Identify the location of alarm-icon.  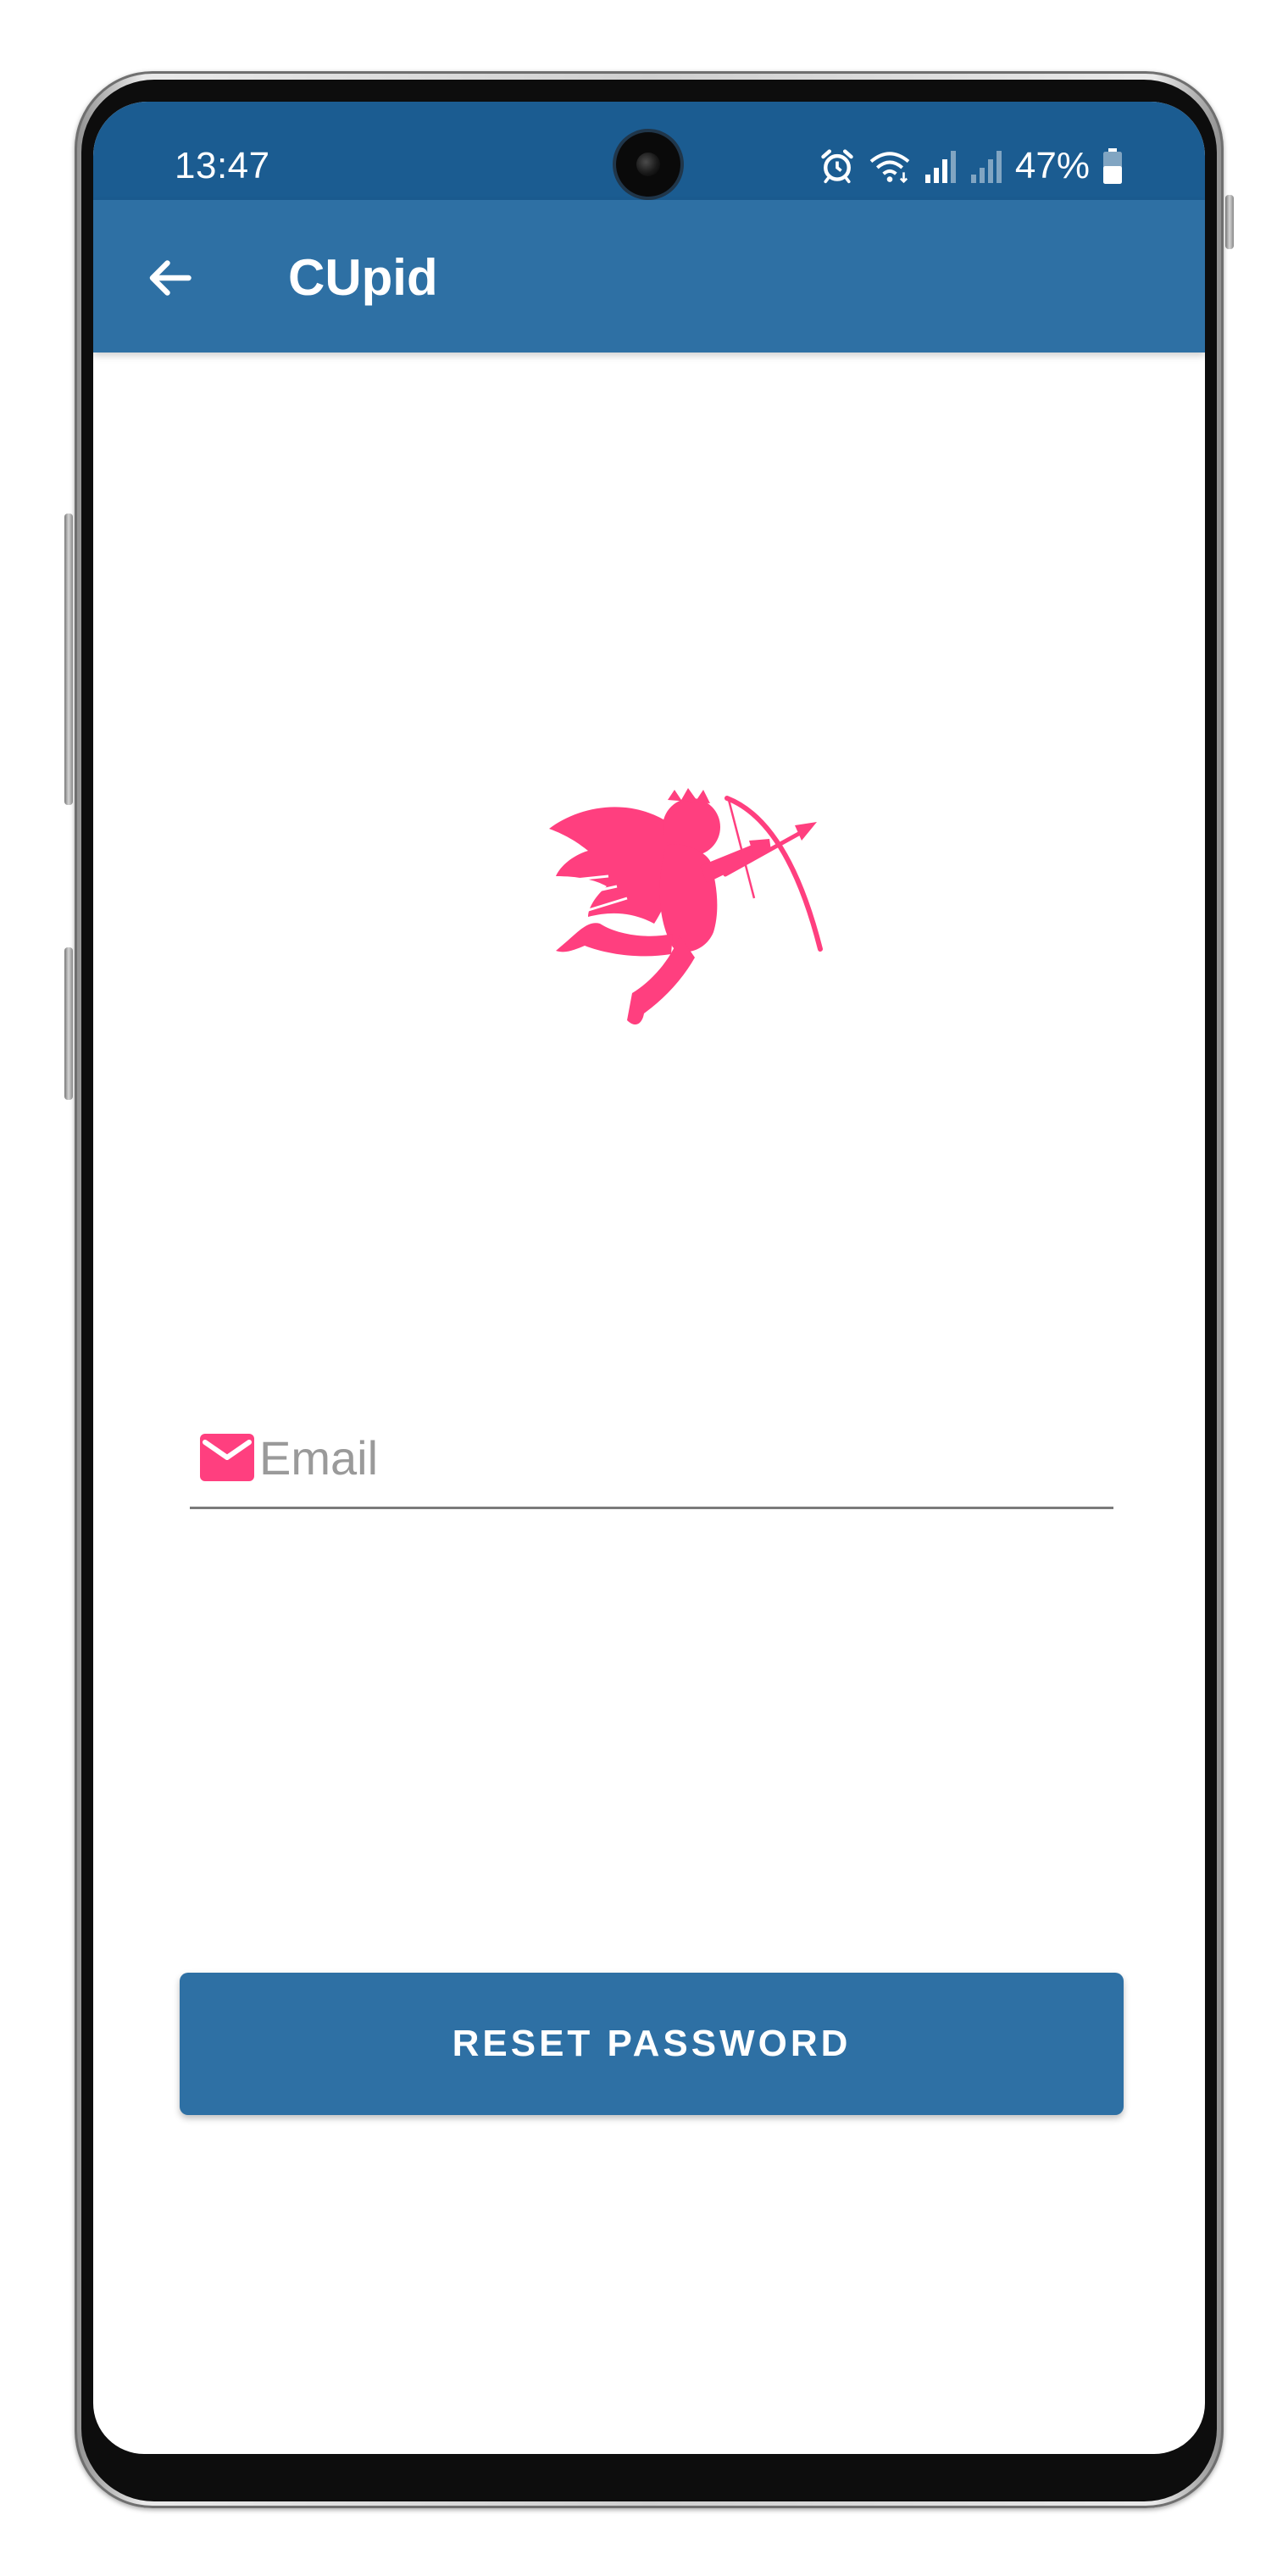
(837, 166).